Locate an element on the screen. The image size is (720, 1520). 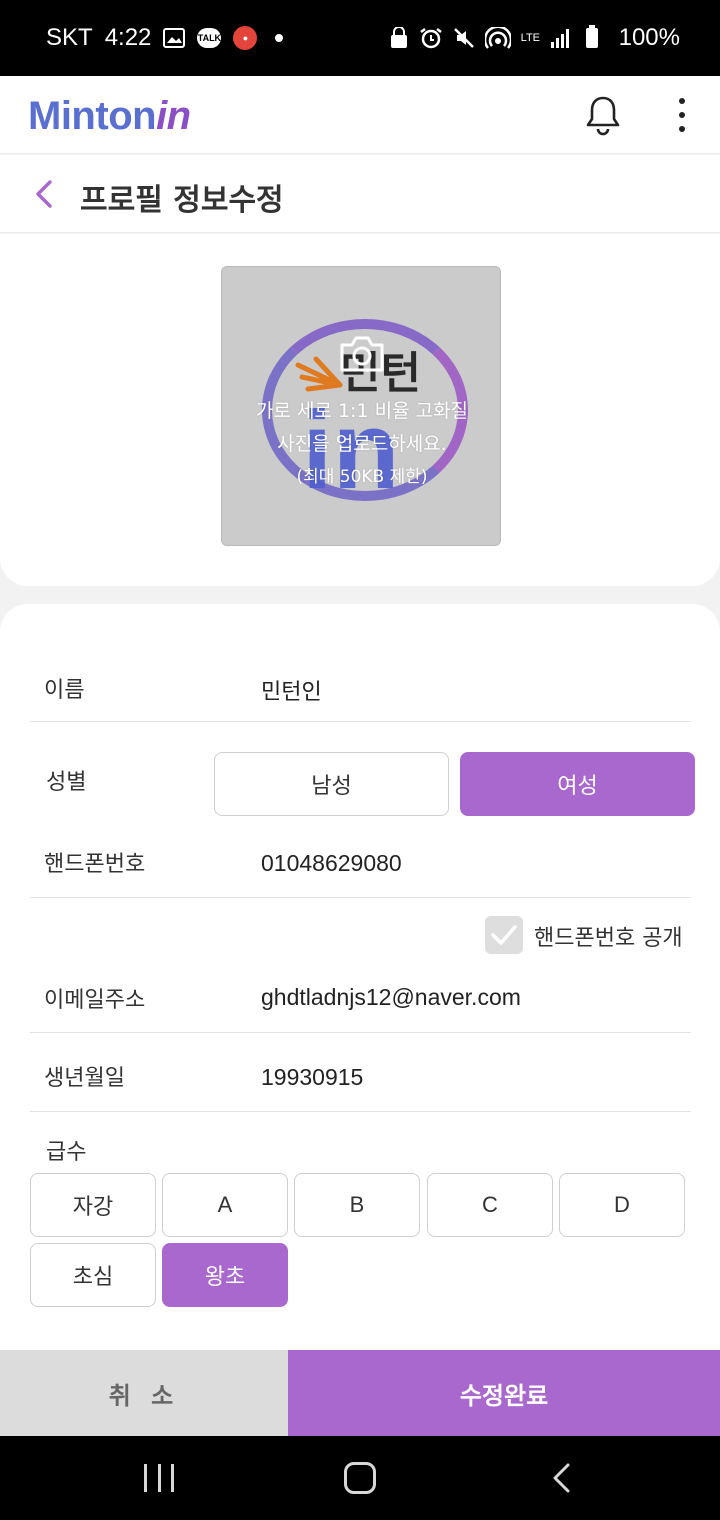
grade-option-b: B is located at coordinates (357, 1205).